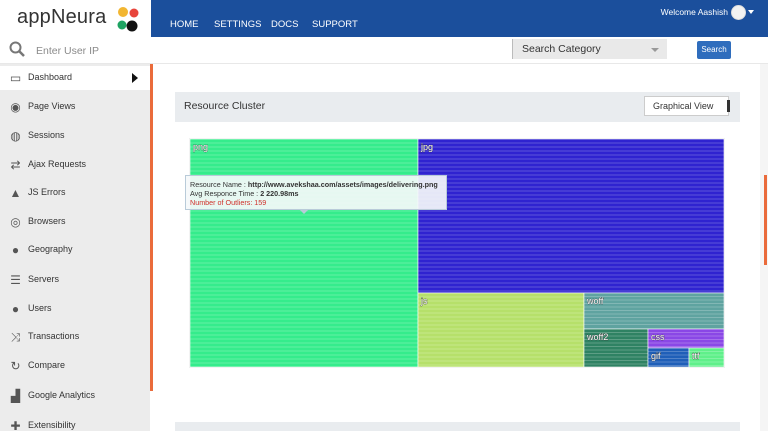 The image size is (768, 438). Describe the element at coordinates (17, 49) in the screenshot. I see `search-icon` at that location.